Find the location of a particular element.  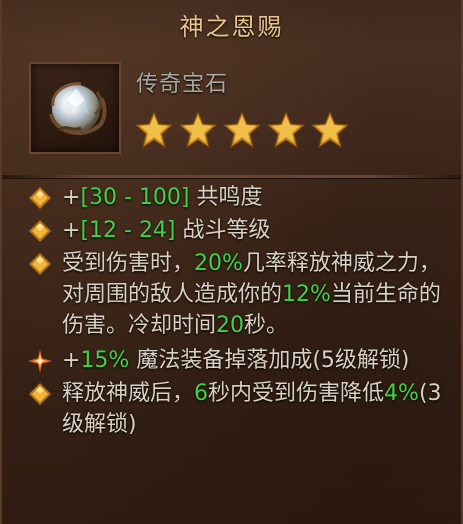

affix-resonance: +[30 - 100] 共鸣度 is located at coordinates (237, 197).